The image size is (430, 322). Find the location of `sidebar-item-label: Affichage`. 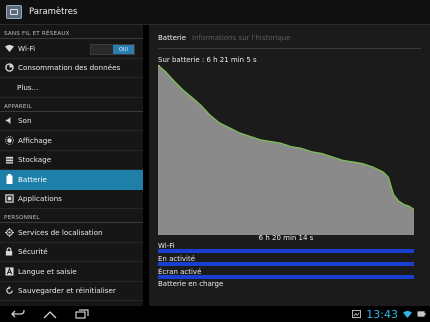

sidebar-item-label: Affichage is located at coordinates (35, 140).